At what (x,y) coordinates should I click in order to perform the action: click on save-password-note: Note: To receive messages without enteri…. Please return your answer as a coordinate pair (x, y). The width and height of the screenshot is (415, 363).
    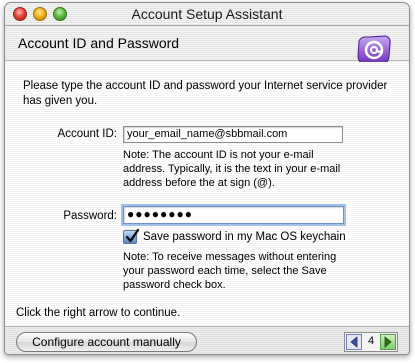
    Looking at the image, I should click on (230, 271).